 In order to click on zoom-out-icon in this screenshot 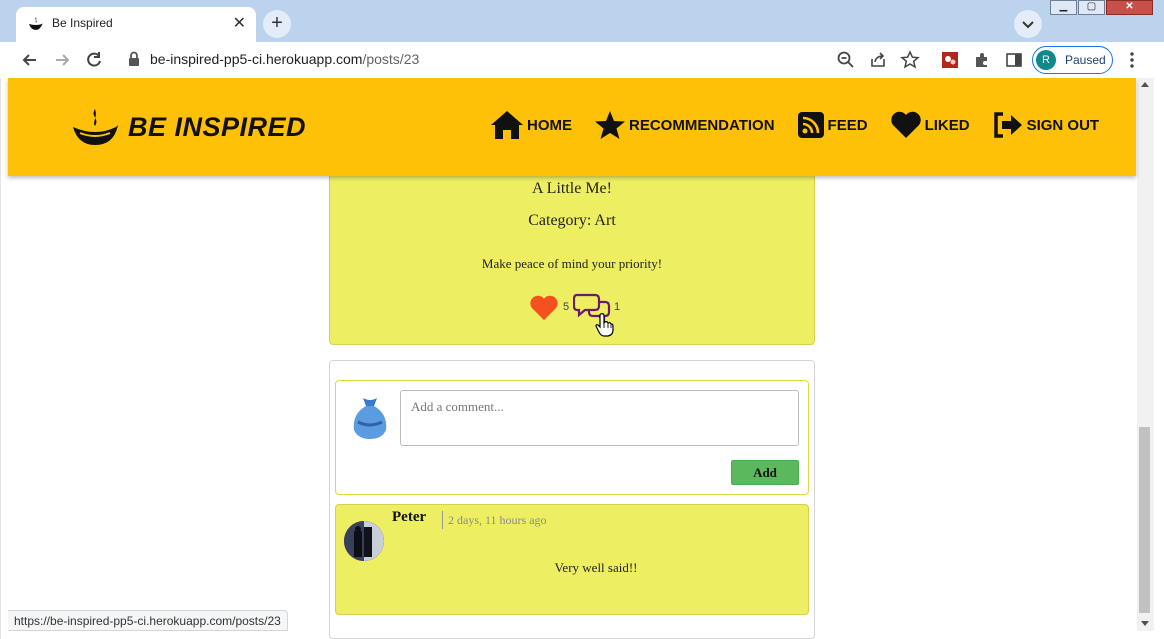, I will do `click(846, 60)`.